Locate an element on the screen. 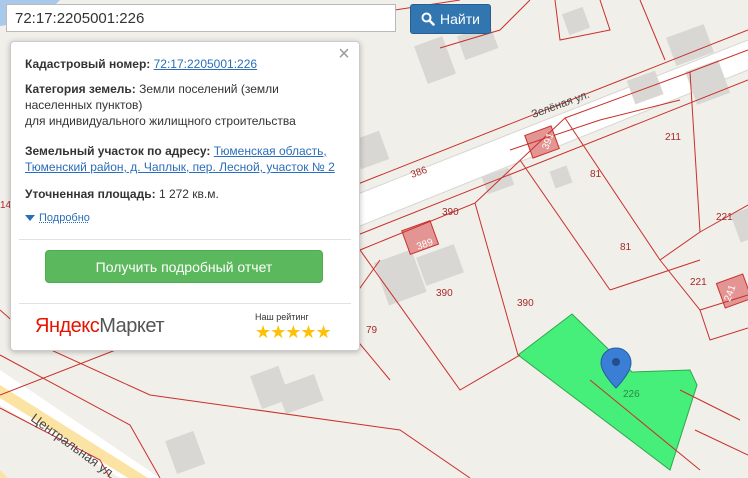 The image size is (748, 478). caret-down-icon is located at coordinates (30, 218).